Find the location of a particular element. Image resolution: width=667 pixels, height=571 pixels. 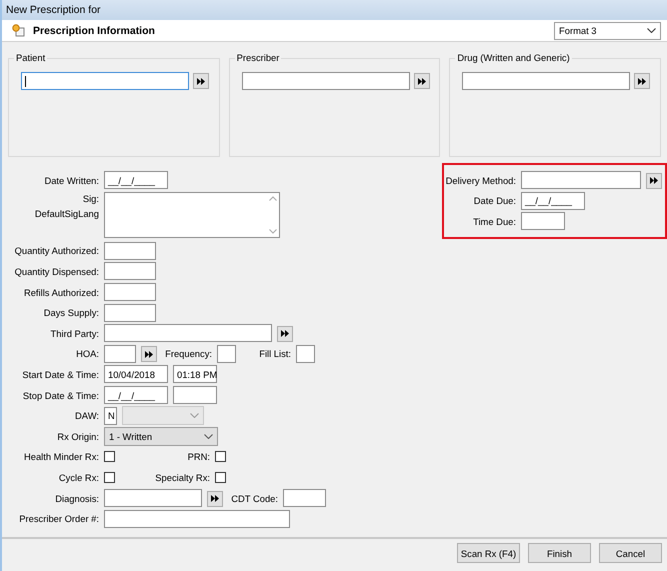

field-label: Frequency: is located at coordinates (188, 354).